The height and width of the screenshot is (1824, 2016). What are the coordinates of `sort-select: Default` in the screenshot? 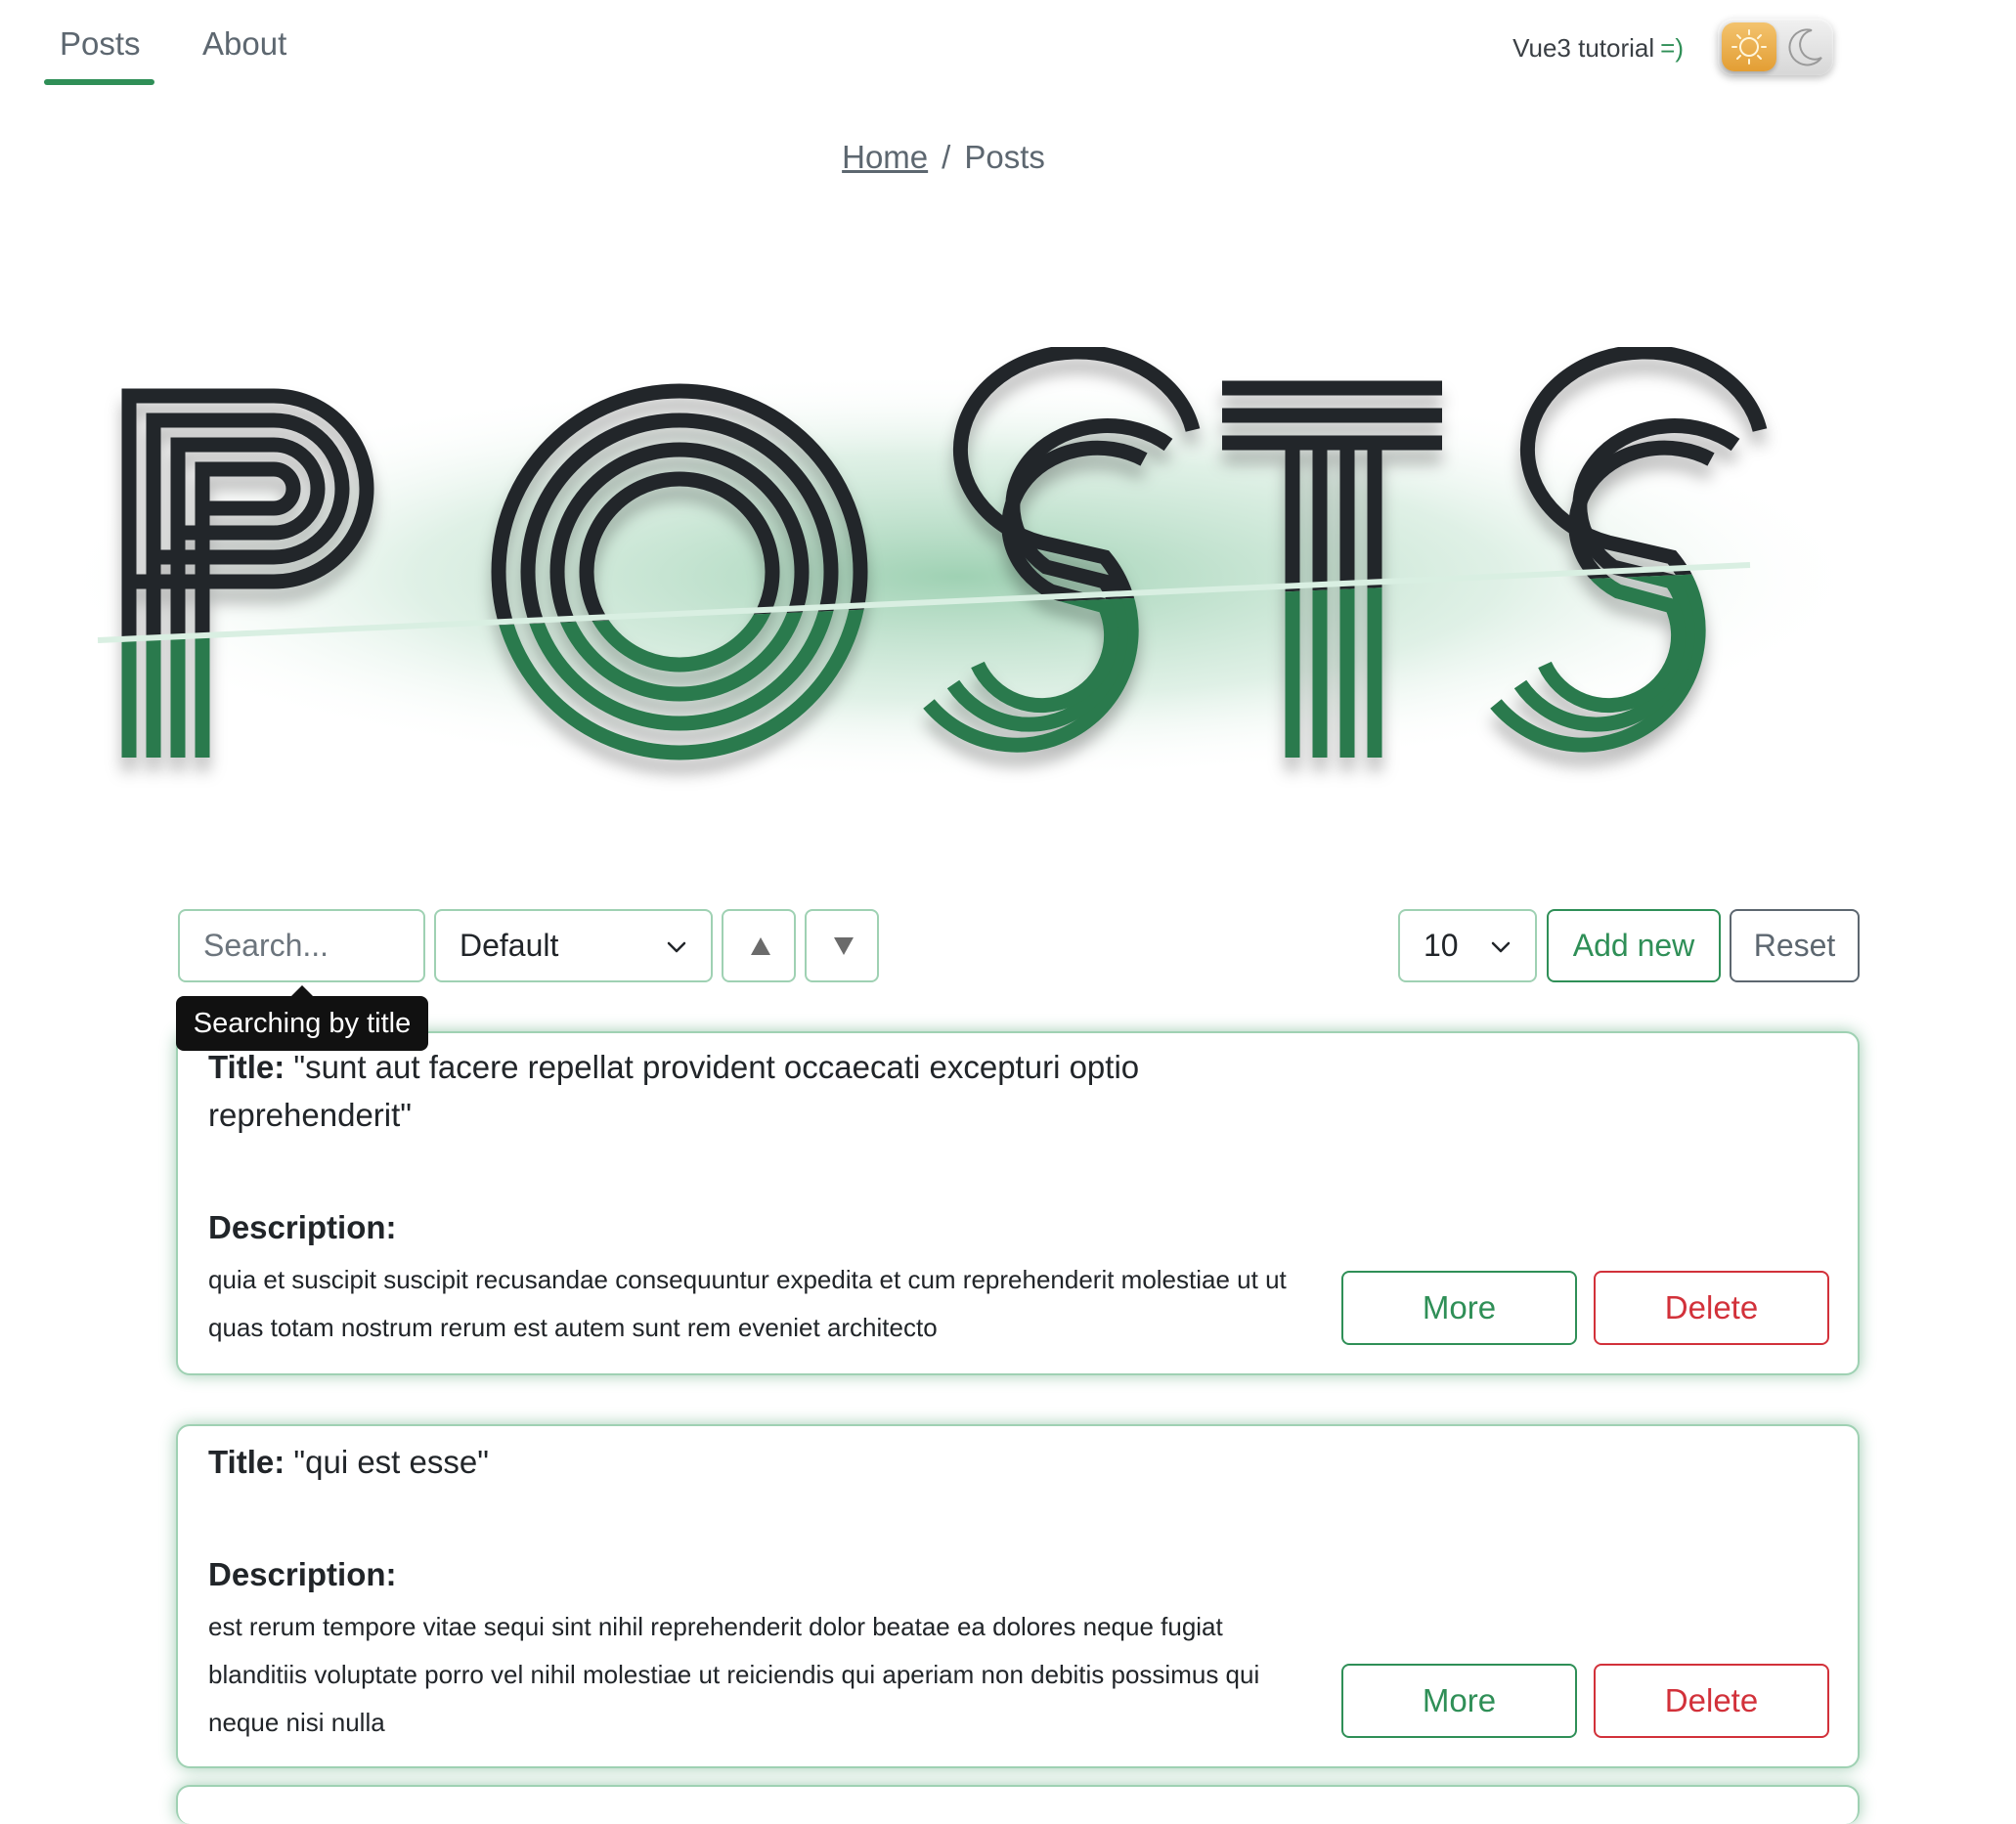 It's located at (573, 945).